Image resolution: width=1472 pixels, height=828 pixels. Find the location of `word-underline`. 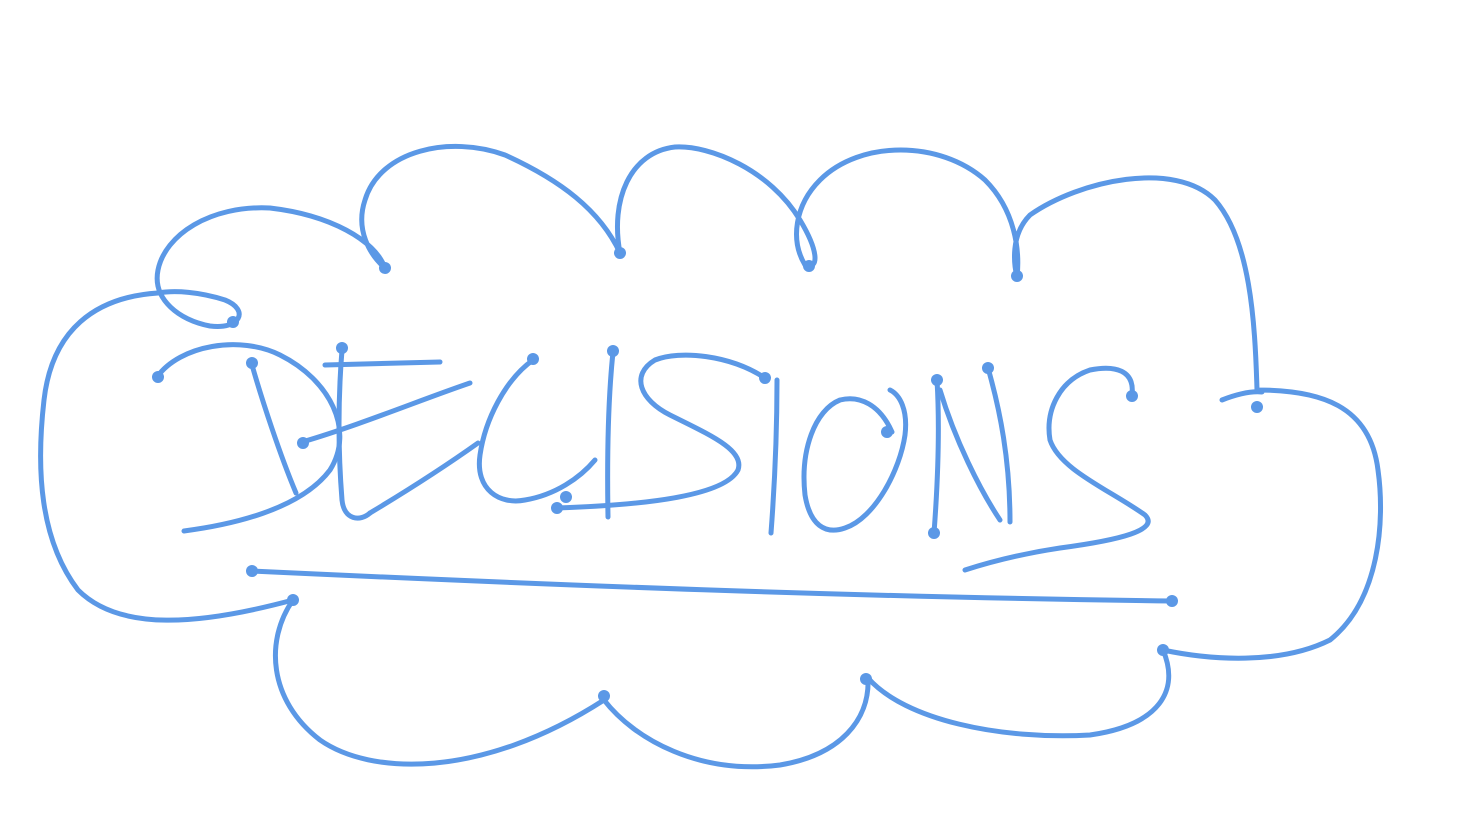

word-underline is located at coordinates (712, 586).